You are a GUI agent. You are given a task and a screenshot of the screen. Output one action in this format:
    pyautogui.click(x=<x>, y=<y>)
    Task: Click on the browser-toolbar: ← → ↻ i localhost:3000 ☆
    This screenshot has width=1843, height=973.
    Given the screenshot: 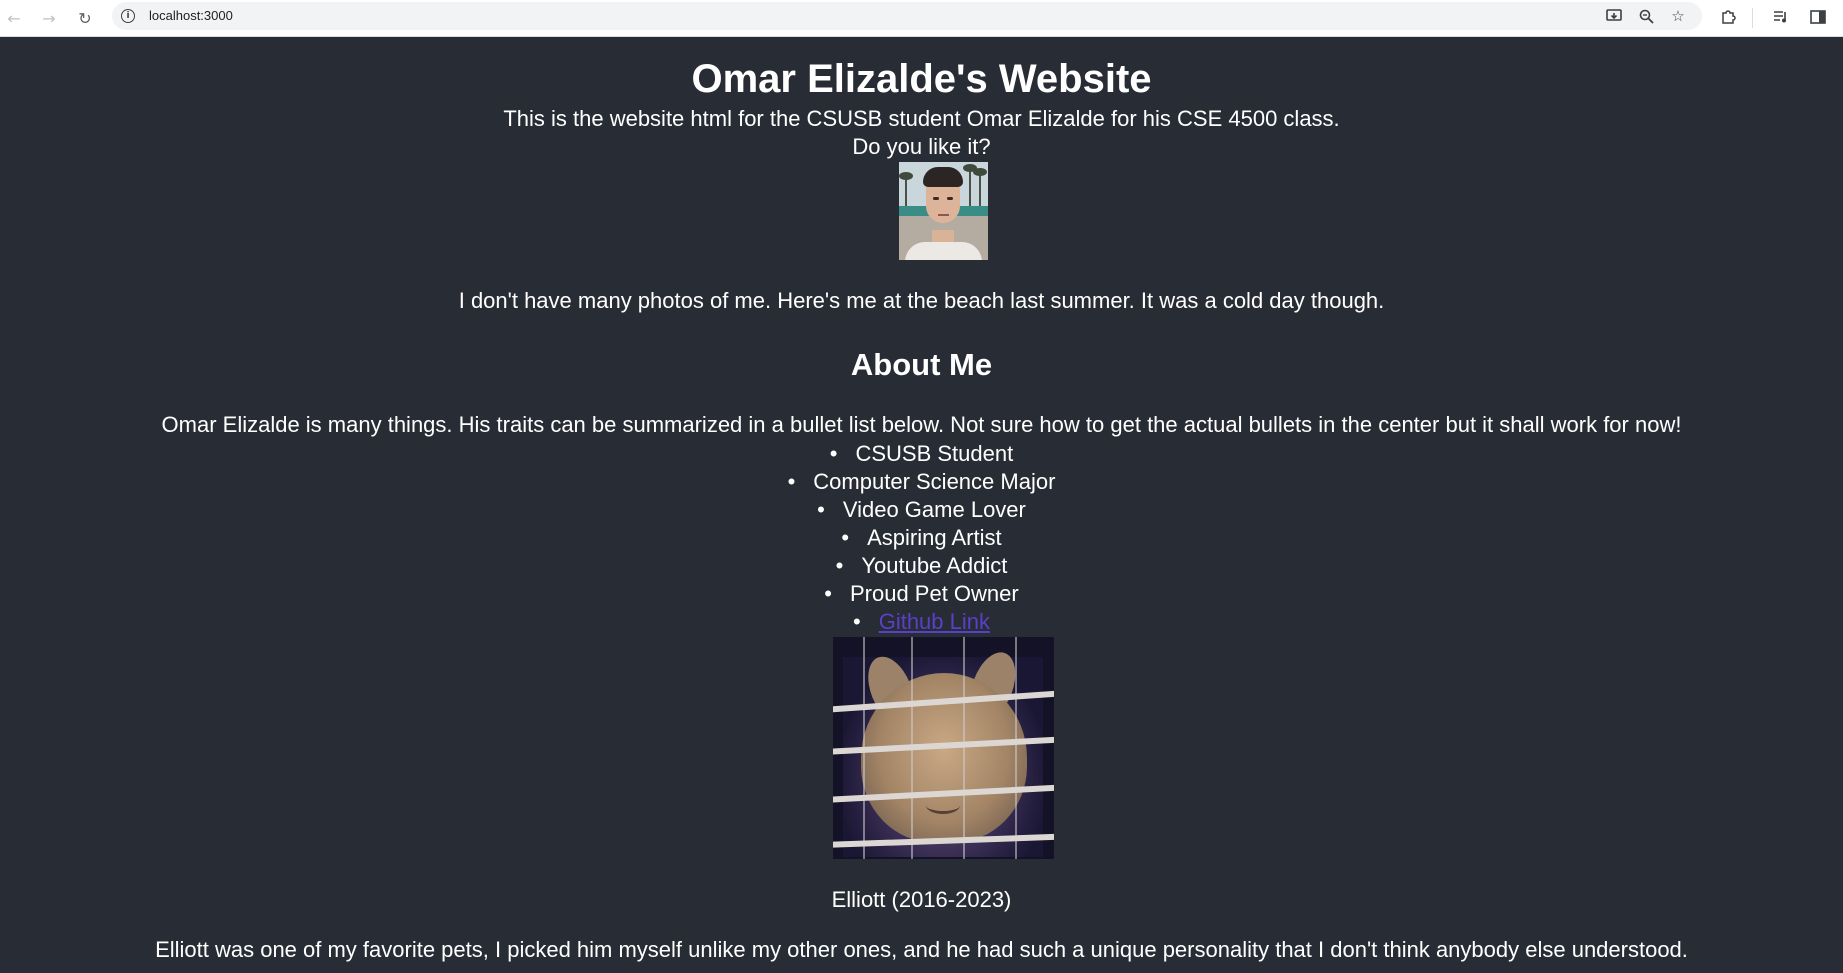 What is the action you would take?
    pyautogui.click(x=921, y=18)
    